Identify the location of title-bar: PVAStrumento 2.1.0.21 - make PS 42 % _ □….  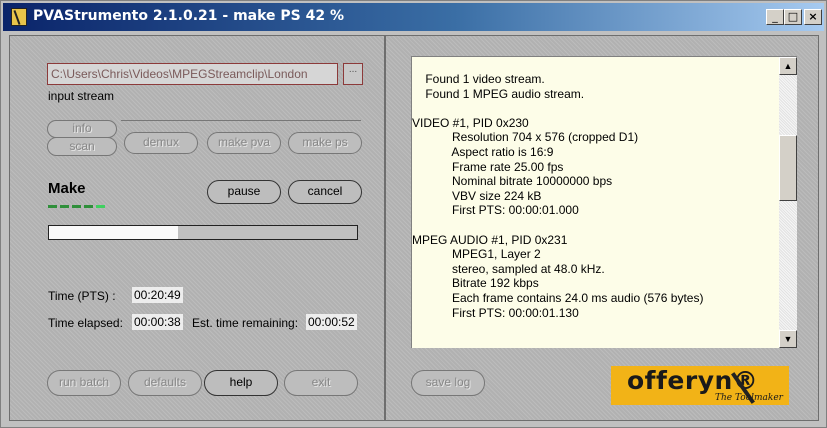
(413, 17).